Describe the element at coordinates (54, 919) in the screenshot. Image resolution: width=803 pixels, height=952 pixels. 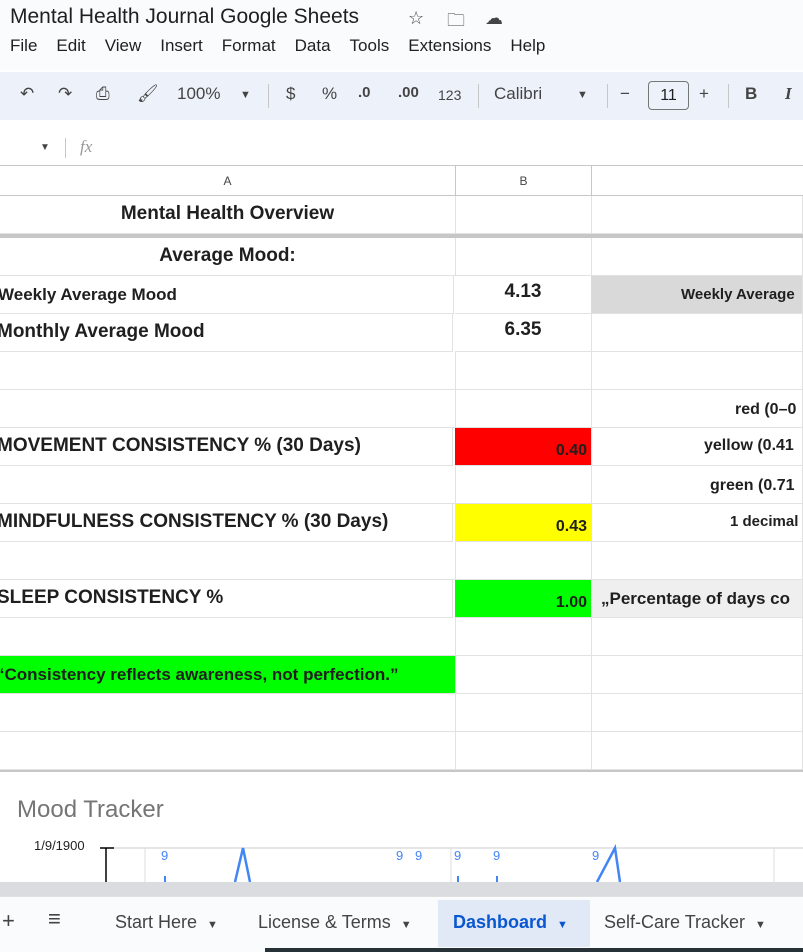
I see `all-sheets-button: ≡` at that location.